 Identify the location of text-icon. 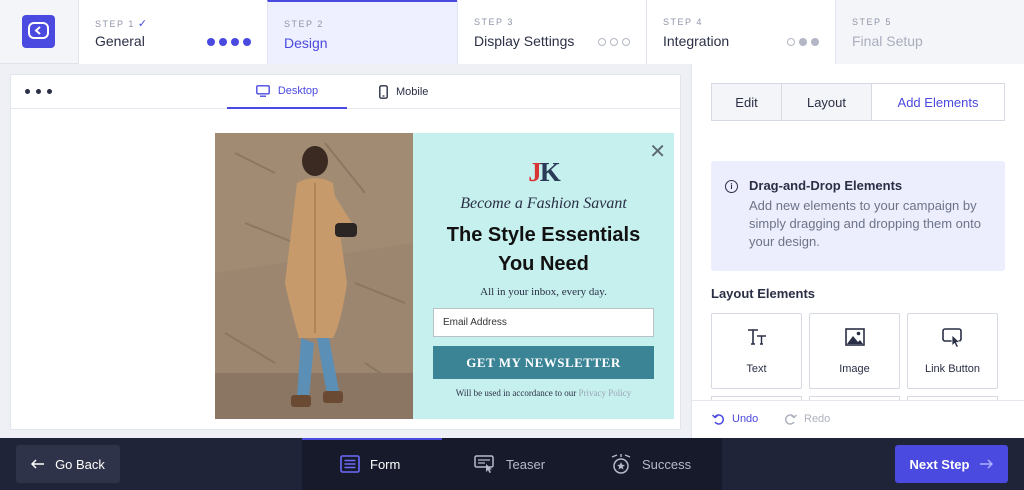
(756, 339).